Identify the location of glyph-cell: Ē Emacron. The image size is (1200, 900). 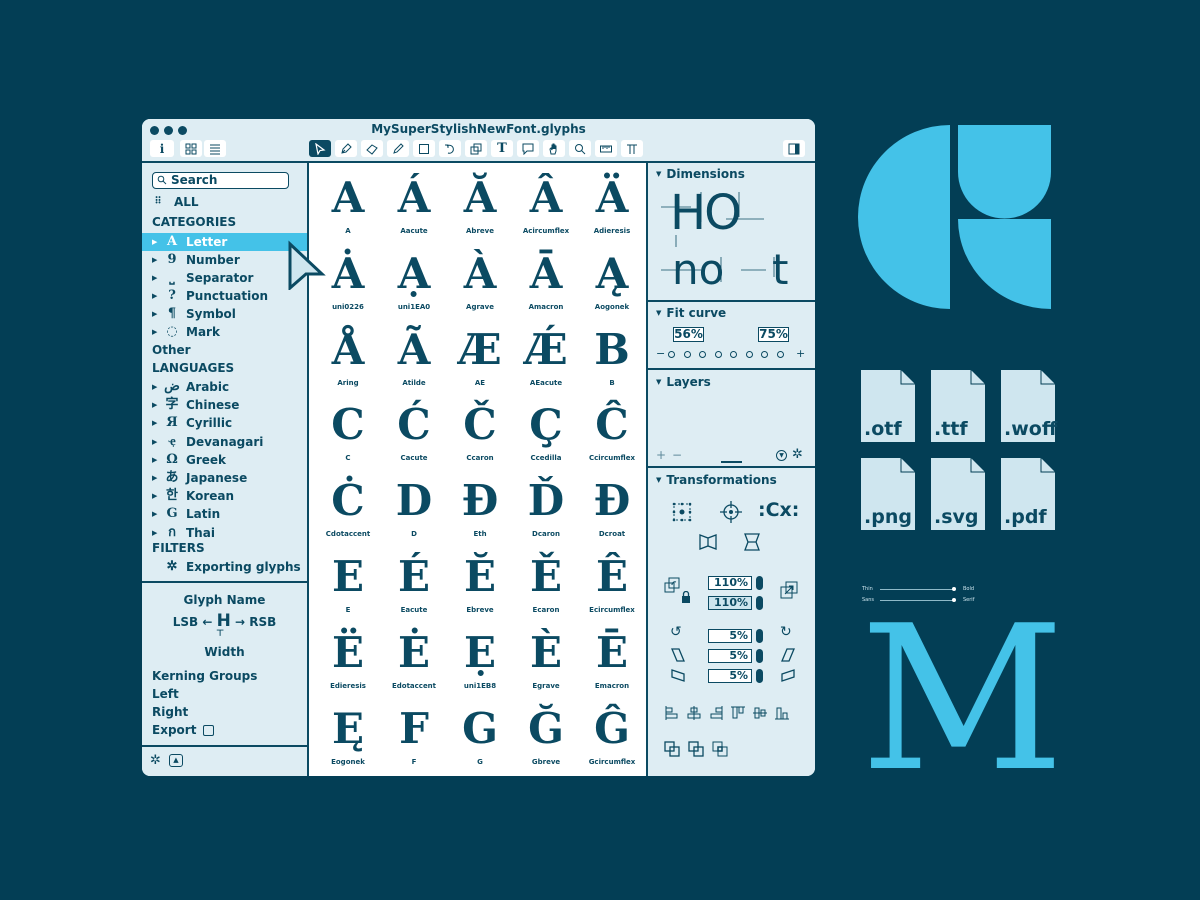
(612, 658).